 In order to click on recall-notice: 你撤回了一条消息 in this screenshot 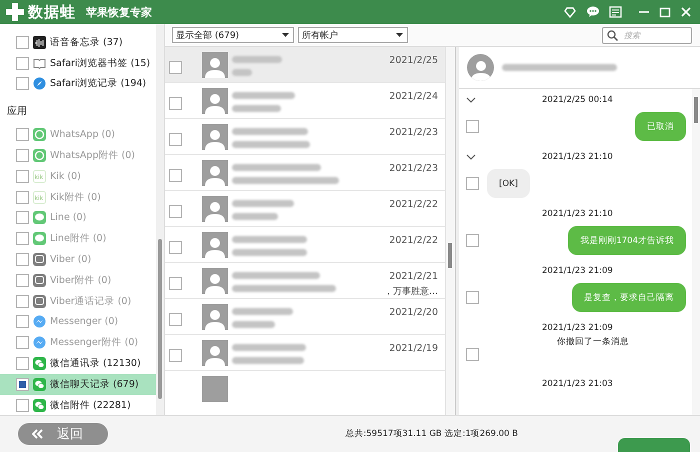, I will do `click(593, 342)`.